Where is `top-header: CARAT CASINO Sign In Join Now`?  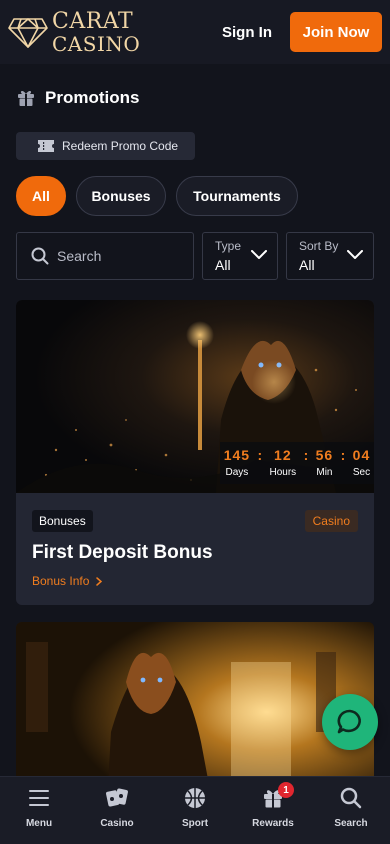 top-header: CARAT CASINO Sign In Join Now is located at coordinates (195, 32).